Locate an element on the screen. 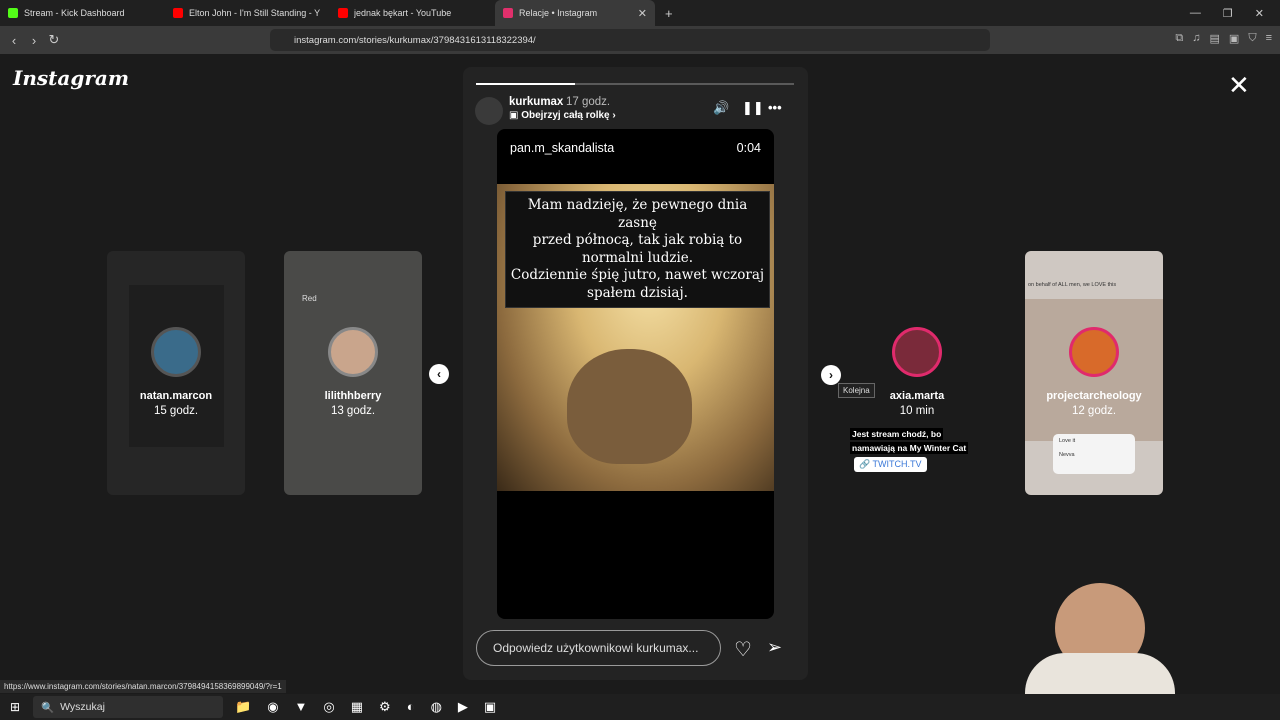  twitch-link-sticker: 🔗 TWITCH.TV is located at coordinates (890, 464).